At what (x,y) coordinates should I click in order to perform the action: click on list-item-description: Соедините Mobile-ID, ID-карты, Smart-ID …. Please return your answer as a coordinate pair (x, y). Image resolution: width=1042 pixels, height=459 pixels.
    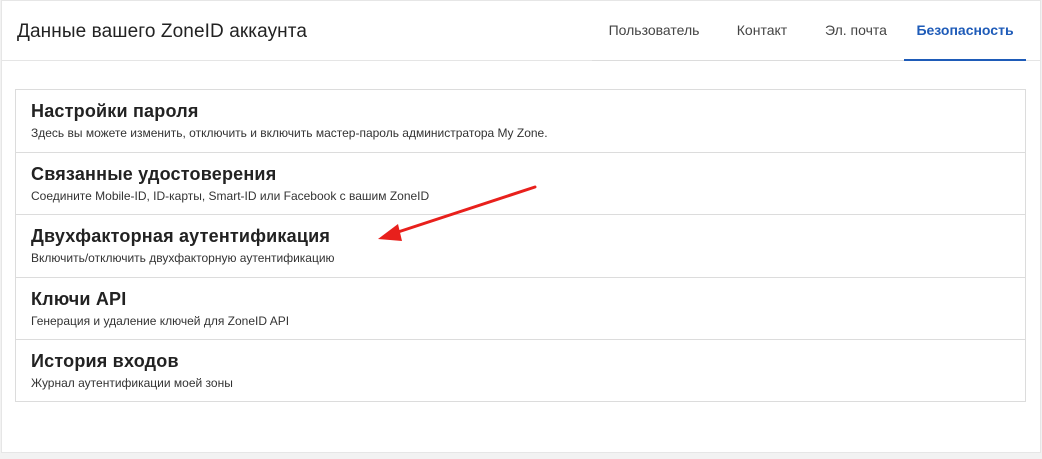
    Looking at the image, I should click on (230, 195).